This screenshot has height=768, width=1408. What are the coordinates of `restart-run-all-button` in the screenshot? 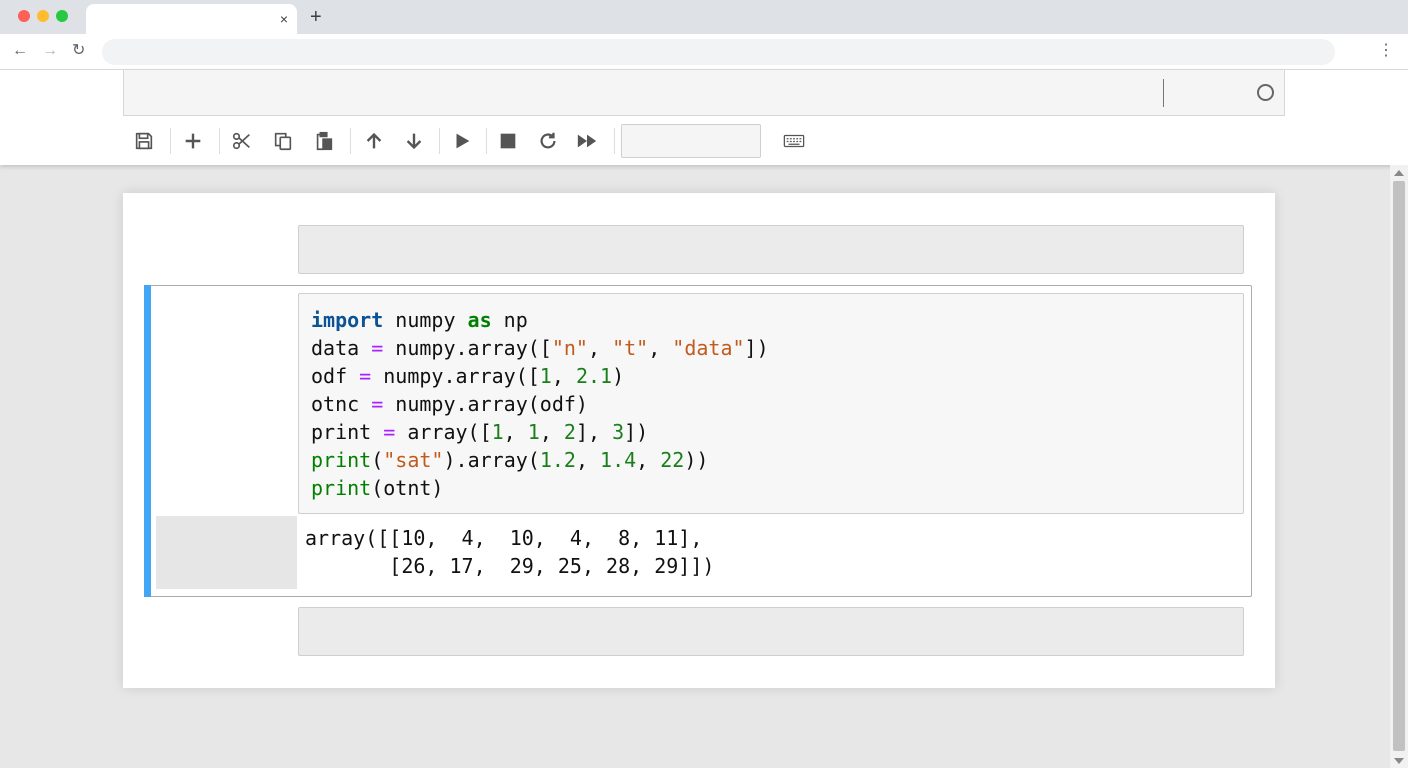 It's located at (587, 141).